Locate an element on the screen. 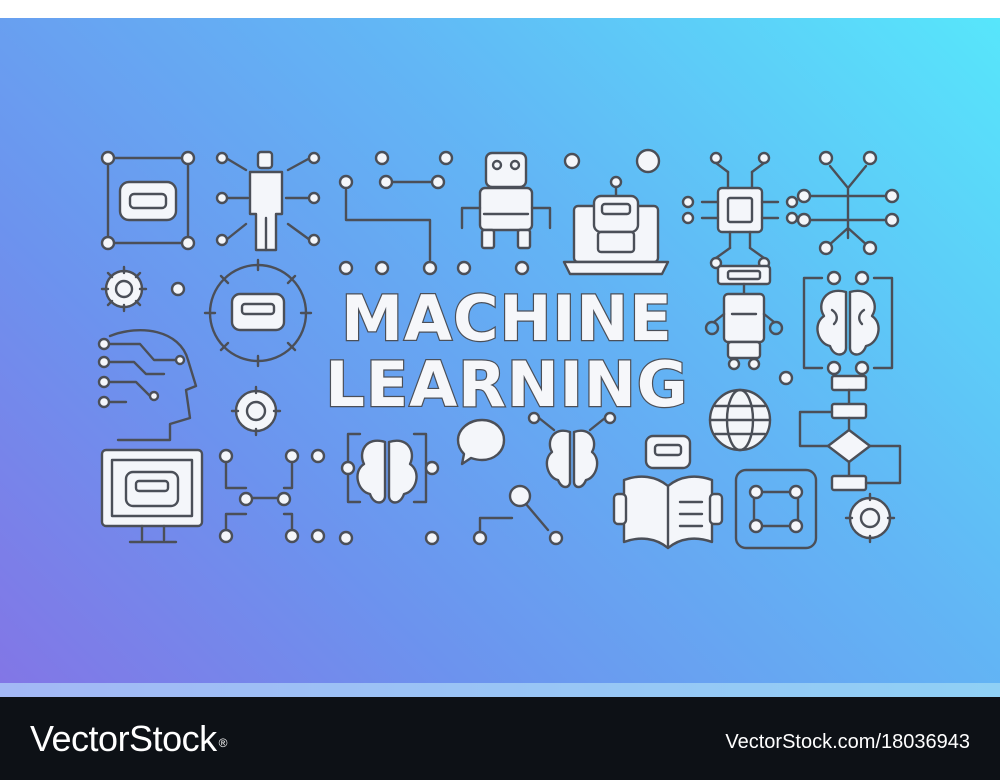 The width and height of the screenshot is (1000, 780). registered-mark: ® is located at coordinates (223, 743).